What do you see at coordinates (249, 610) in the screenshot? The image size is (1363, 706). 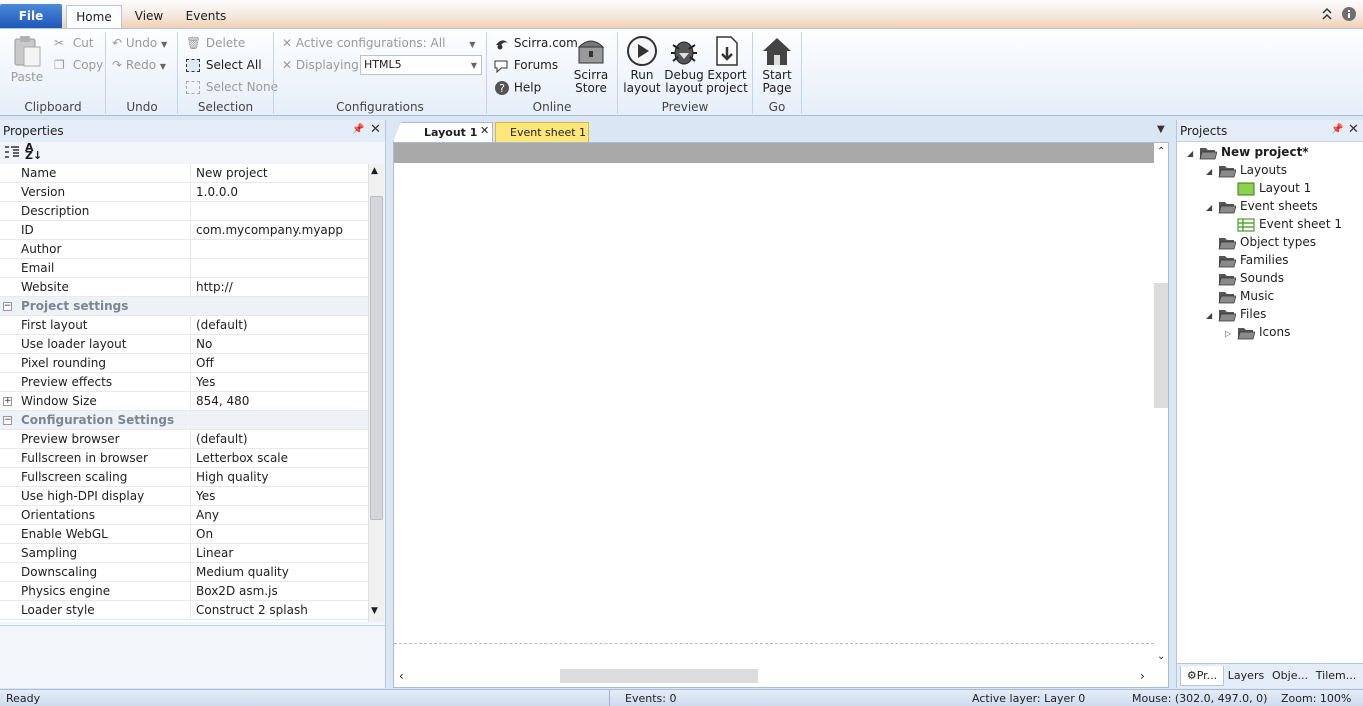 I see `property-value: Construct 2 splash` at bounding box center [249, 610].